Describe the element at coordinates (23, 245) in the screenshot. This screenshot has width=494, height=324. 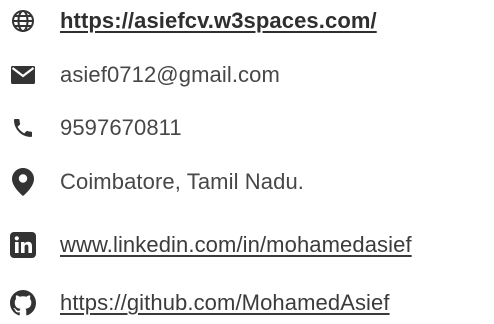
I see `linkedin-icon` at that location.